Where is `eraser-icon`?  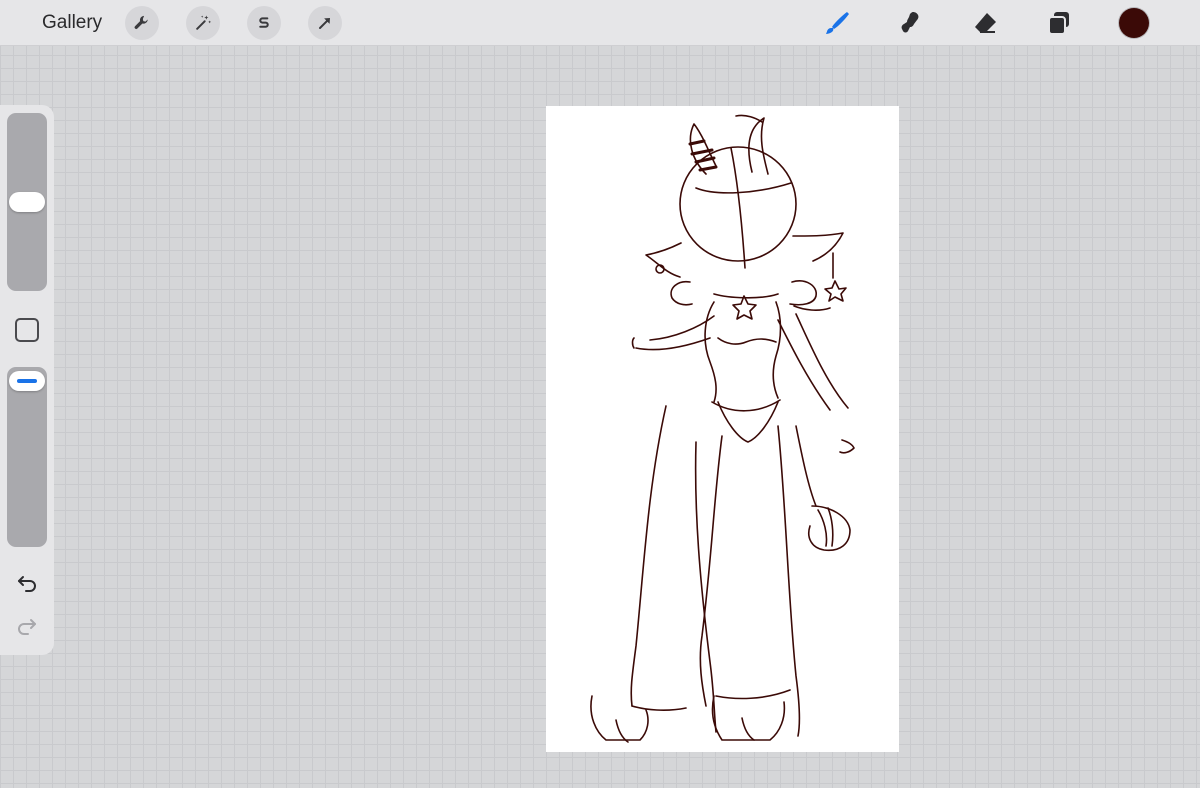 eraser-icon is located at coordinates (985, 23).